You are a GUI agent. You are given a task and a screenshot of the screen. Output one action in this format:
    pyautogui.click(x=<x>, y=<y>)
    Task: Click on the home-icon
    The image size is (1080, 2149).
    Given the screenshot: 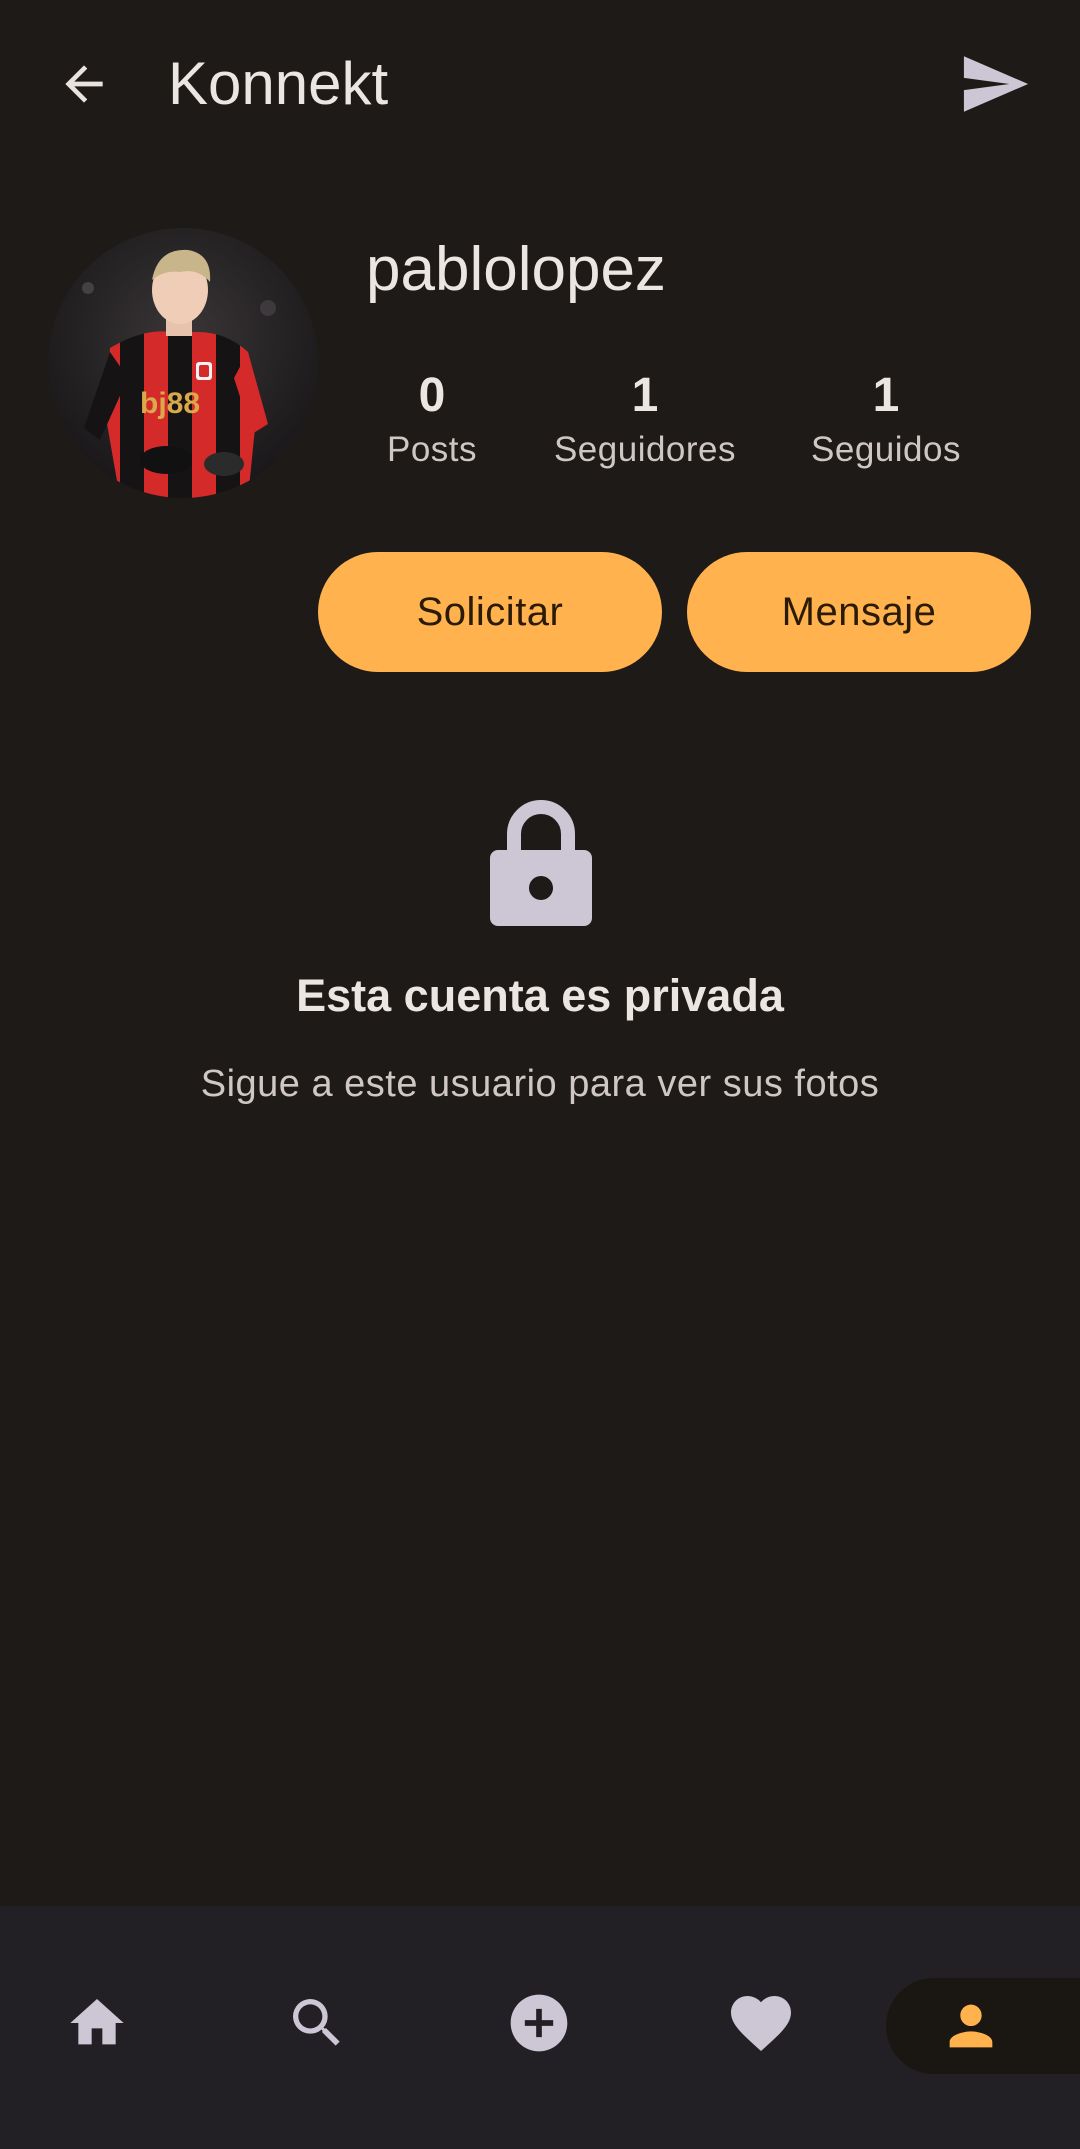 What is the action you would take?
    pyautogui.click(x=97, y=2022)
    